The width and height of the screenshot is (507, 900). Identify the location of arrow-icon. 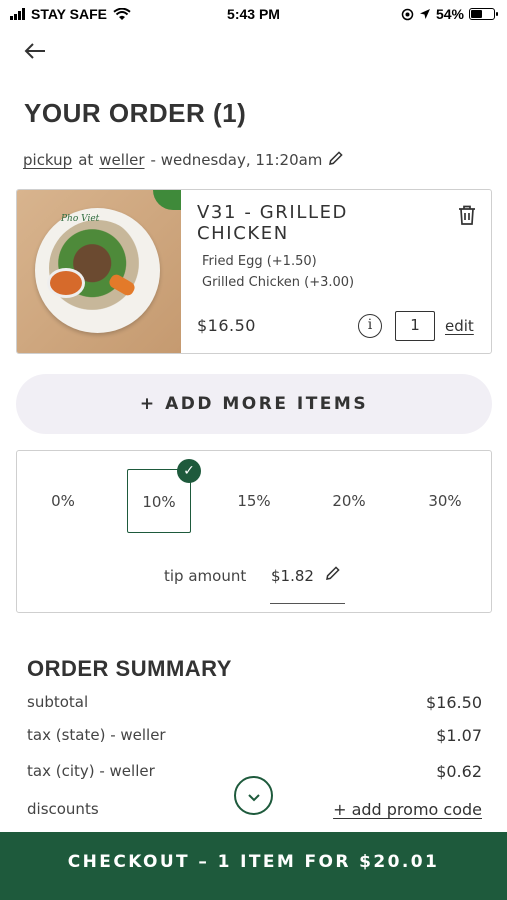
(424, 14).